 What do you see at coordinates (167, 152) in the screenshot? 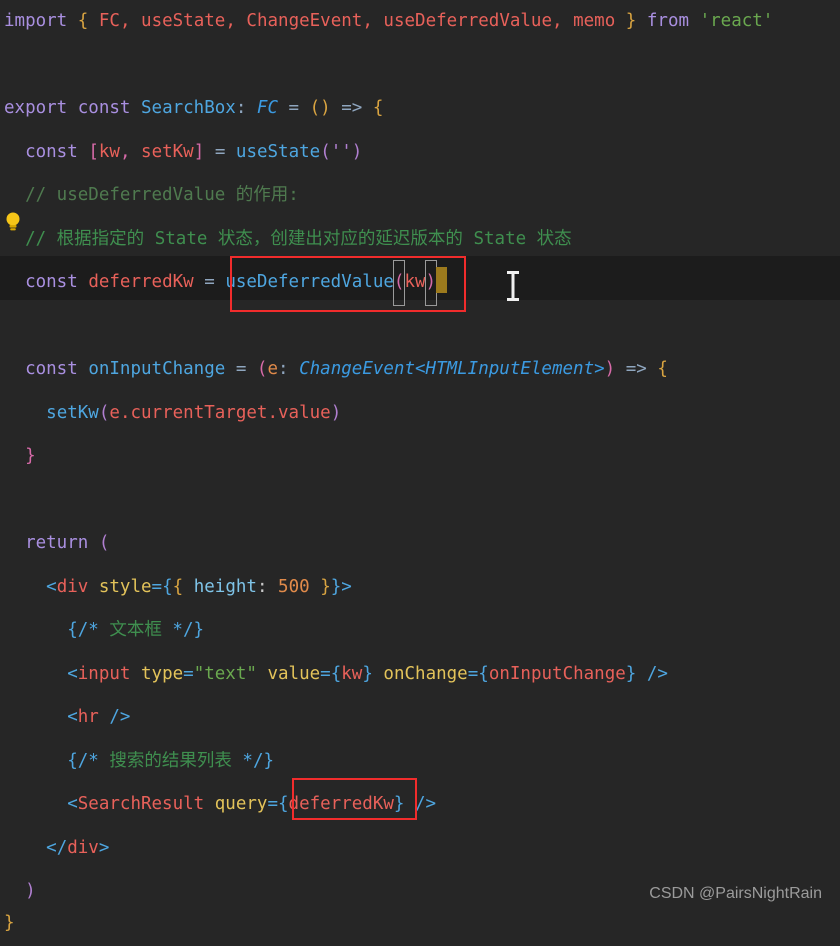
I see `token-setkw-var: setKw` at bounding box center [167, 152].